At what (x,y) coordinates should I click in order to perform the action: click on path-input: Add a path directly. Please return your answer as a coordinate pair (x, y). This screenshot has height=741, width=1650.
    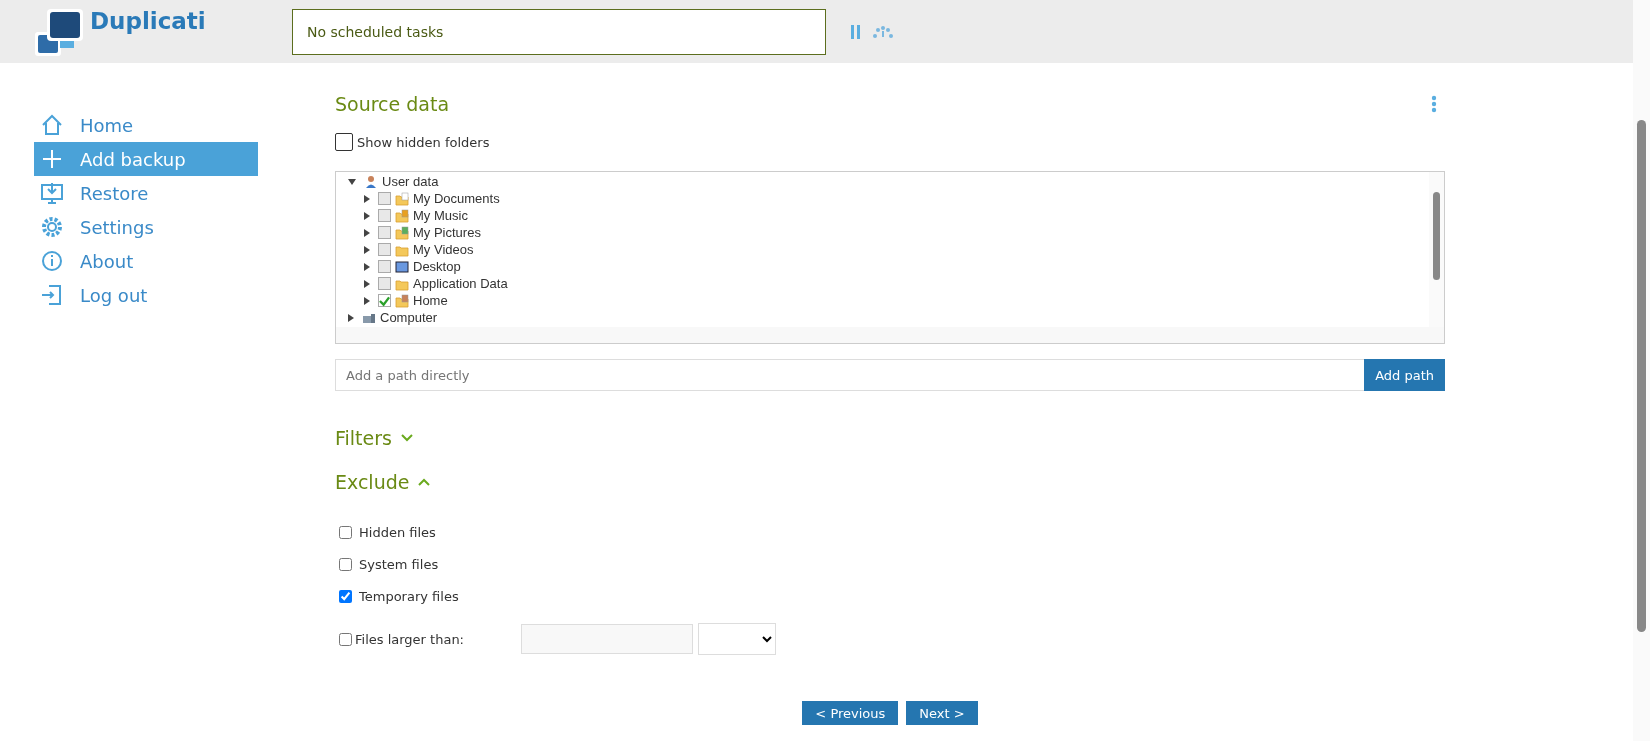
    Looking at the image, I should click on (850, 375).